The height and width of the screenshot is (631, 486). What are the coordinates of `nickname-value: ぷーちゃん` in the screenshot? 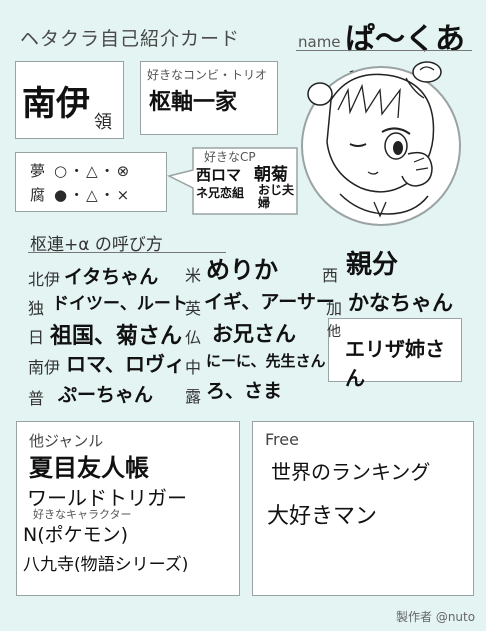 It's located at (106, 395).